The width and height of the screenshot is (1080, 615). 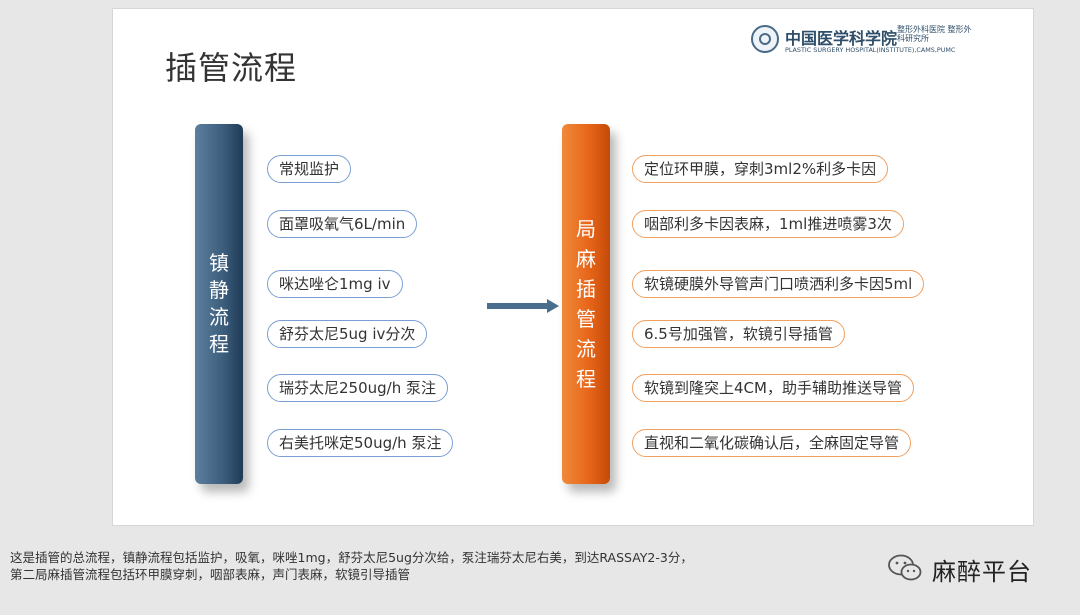 I want to click on sedation-step-1: 常规监护, so click(x=309, y=169).